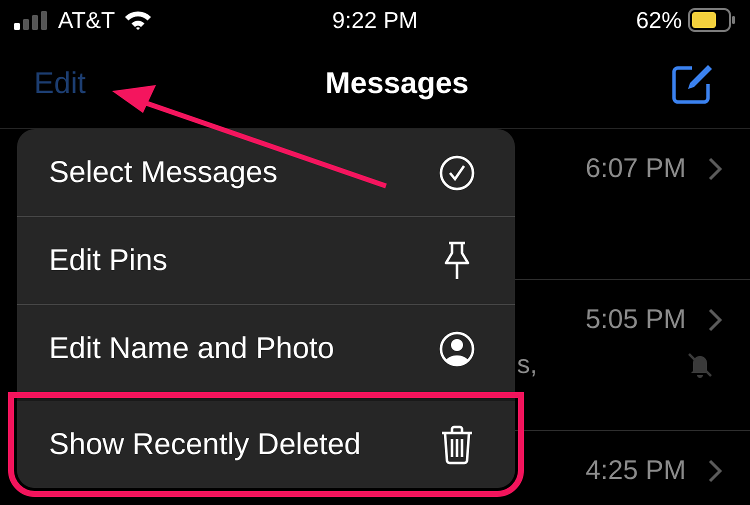  What do you see at coordinates (457, 172) in the screenshot?
I see `checkmark-circle-icon` at bounding box center [457, 172].